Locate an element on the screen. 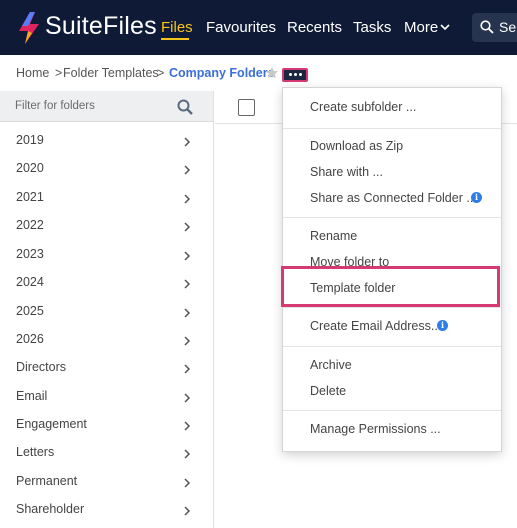  sidebar-folder-item: Engagement is located at coordinates (106, 428).